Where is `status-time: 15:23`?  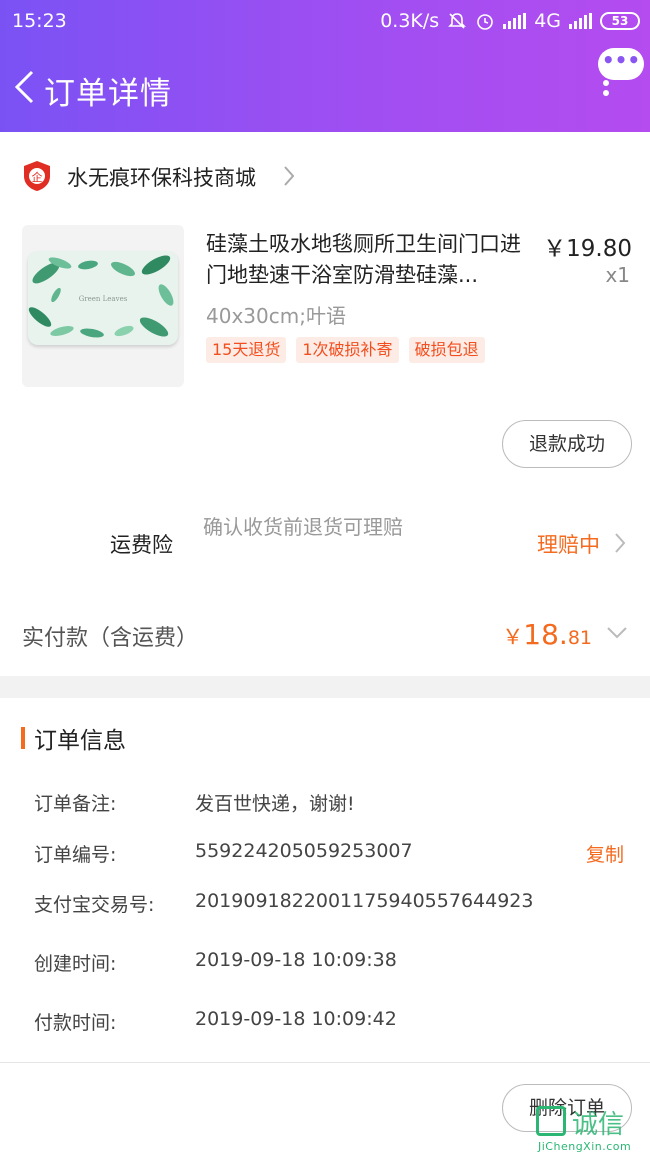 status-time: 15:23 is located at coordinates (39, 21).